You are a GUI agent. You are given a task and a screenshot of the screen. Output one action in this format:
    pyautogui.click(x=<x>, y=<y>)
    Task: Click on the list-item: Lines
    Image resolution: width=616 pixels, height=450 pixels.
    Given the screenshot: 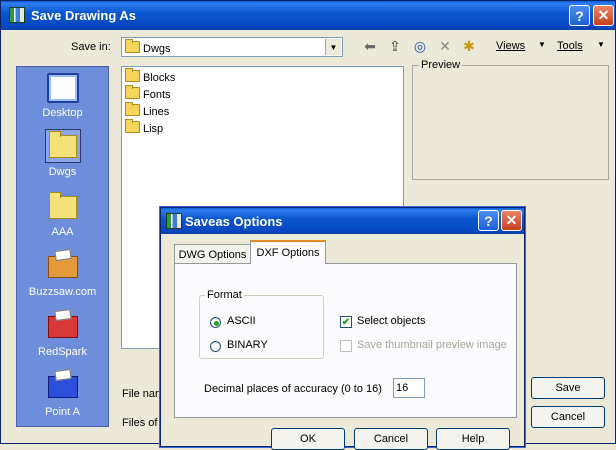 What is the action you would take?
    pyautogui.click(x=147, y=110)
    